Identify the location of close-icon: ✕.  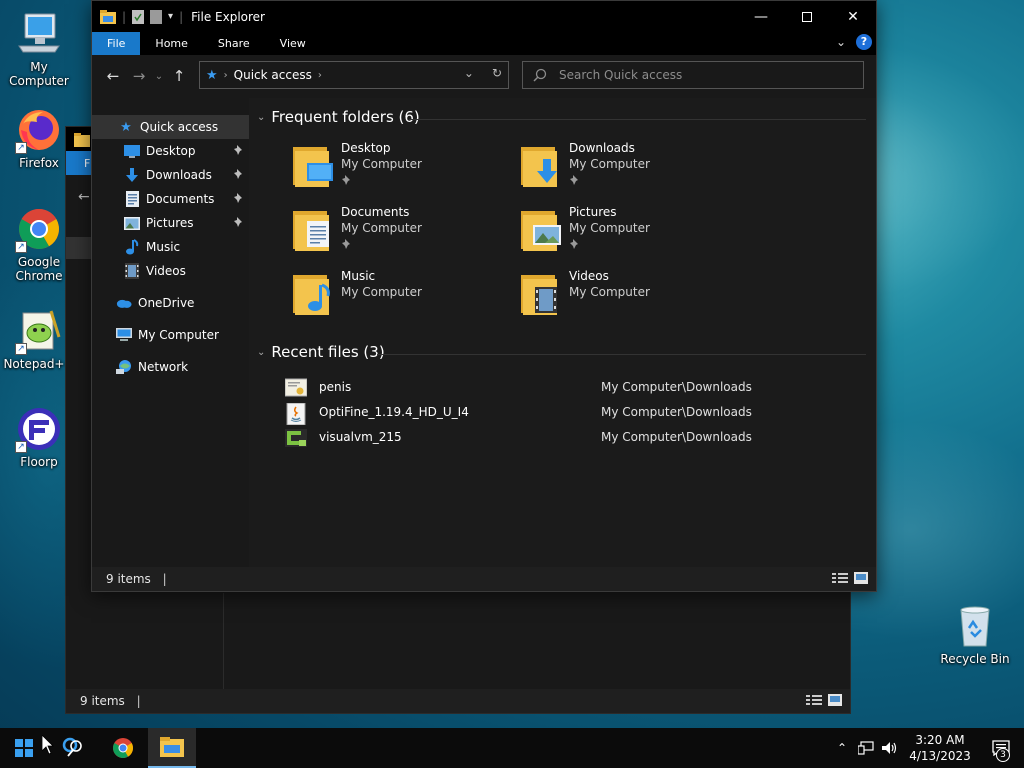
(853, 16).